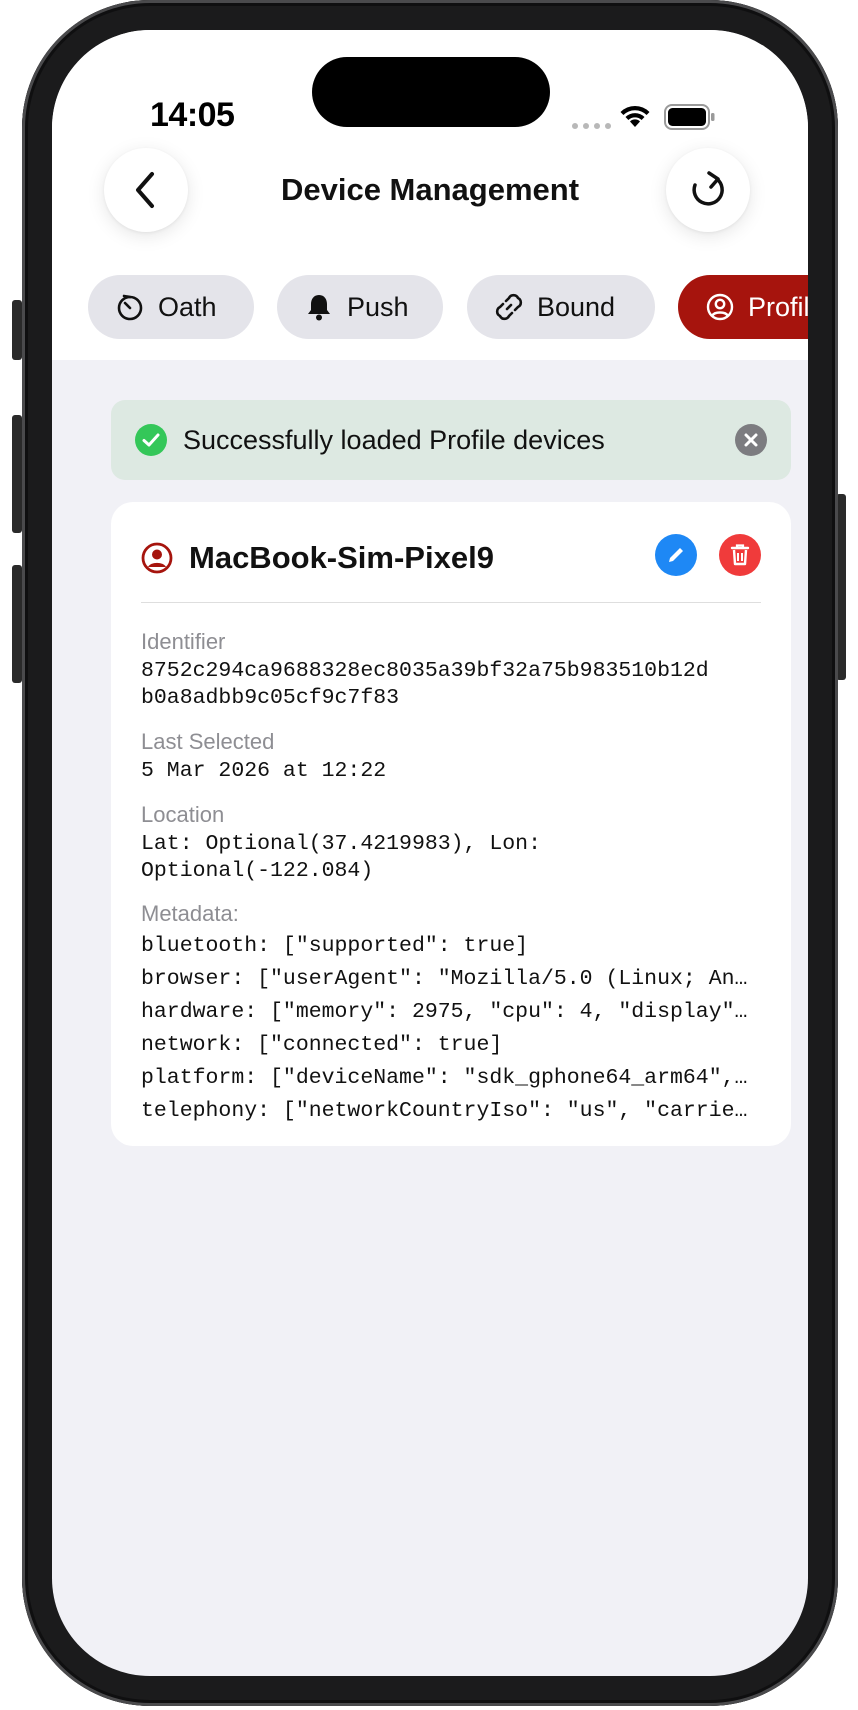 The width and height of the screenshot is (858, 1710). Describe the element at coordinates (17, 474) in the screenshot. I see `volume-up-button` at that location.